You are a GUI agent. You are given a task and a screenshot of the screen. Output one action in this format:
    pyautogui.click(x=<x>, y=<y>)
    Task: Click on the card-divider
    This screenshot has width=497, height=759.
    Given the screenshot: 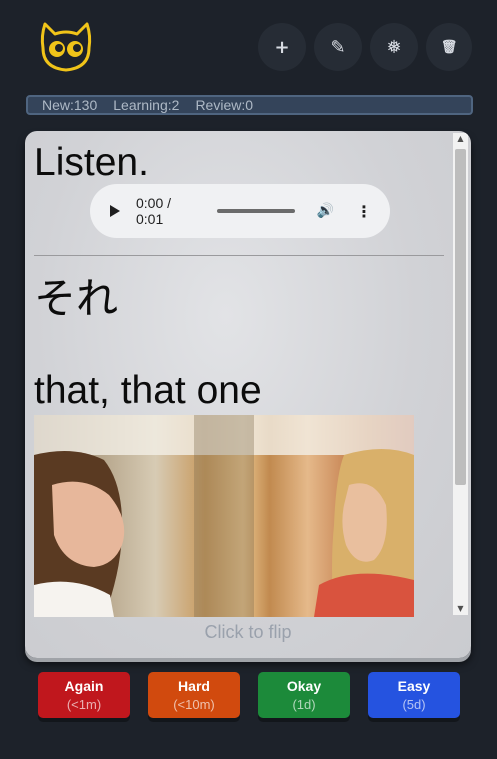 What is the action you would take?
    pyautogui.click(x=239, y=255)
    